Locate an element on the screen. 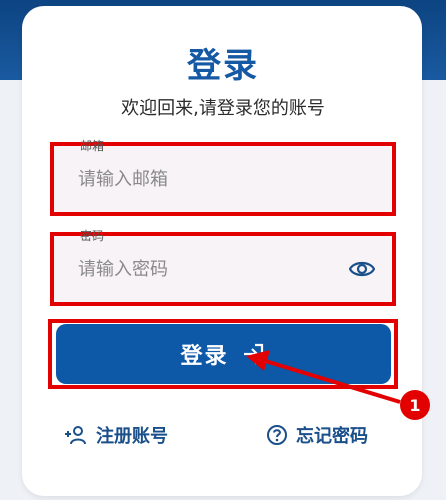  forgot-label: 忘记密码 is located at coordinates (332, 436).